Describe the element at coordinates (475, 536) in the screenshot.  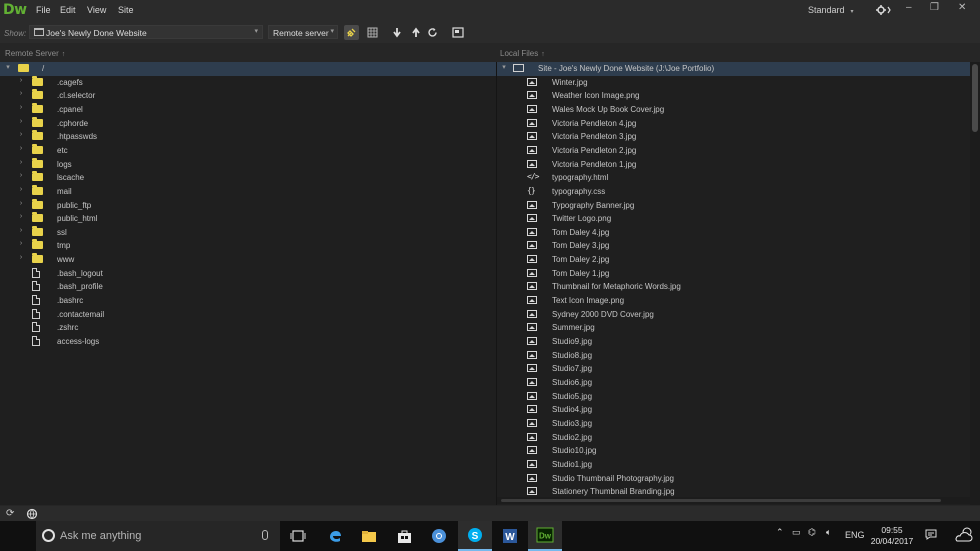
I see `skype-app: S` at that location.